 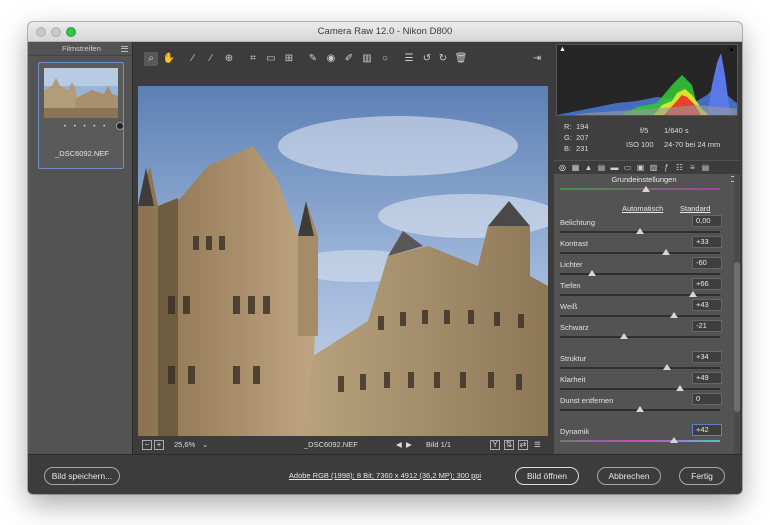 I want to click on spot-removal-icon: ✎, so click(x=313, y=59).